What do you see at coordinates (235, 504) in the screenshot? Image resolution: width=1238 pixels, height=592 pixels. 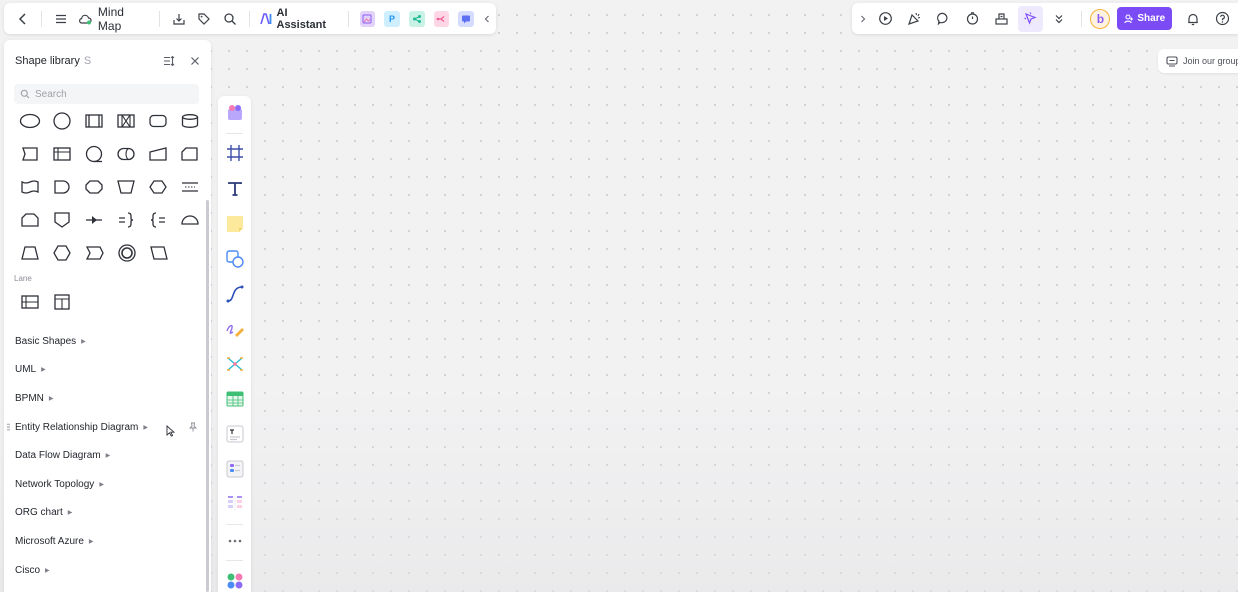 I see `kanban-template-icon` at bounding box center [235, 504].